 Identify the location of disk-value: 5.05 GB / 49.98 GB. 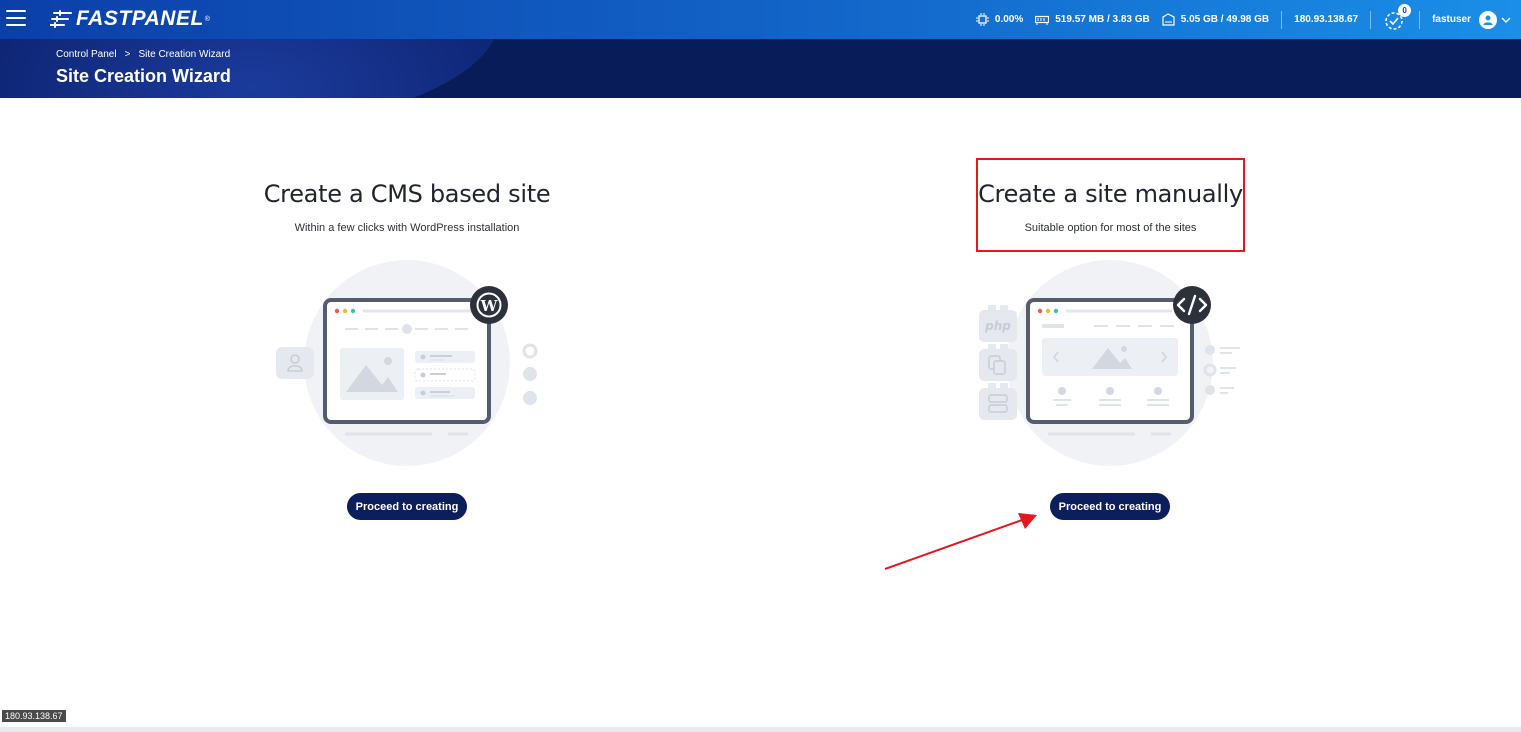
(1225, 19).